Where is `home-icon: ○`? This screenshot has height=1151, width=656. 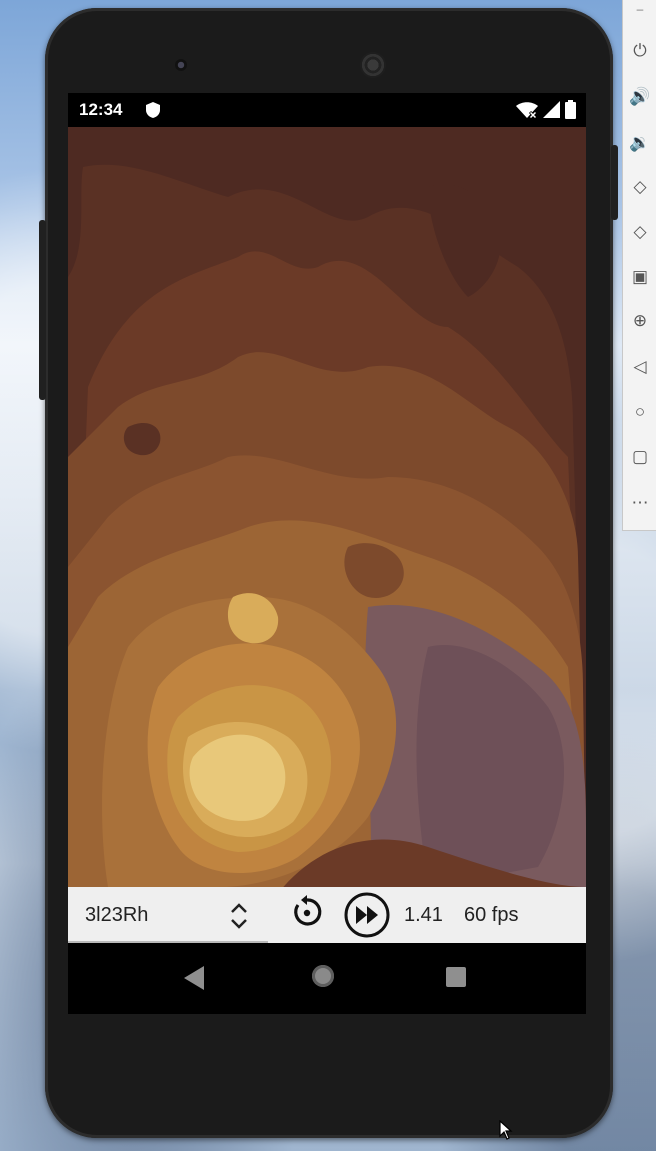
home-icon: ○ is located at coordinates (639, 412).